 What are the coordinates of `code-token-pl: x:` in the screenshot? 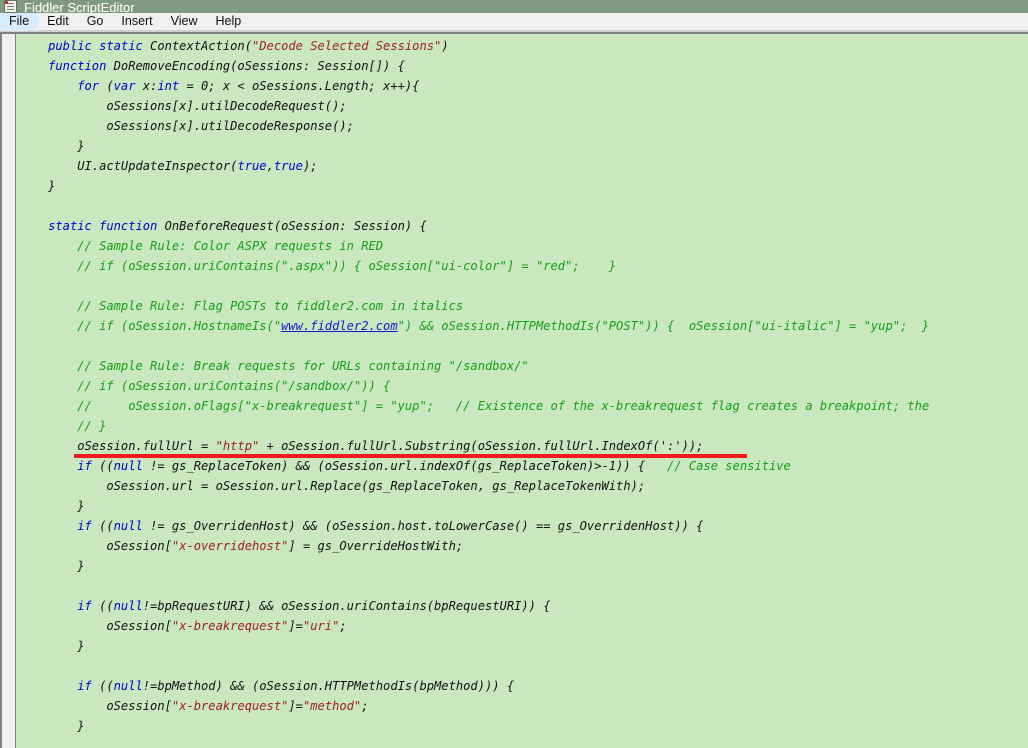 It's located at (146, 86).